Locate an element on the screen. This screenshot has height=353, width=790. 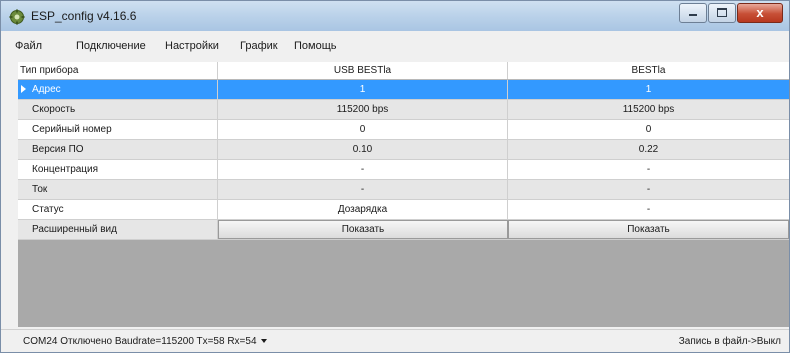
column-header-bestla: BESTla is located at coordinates (648, 70).